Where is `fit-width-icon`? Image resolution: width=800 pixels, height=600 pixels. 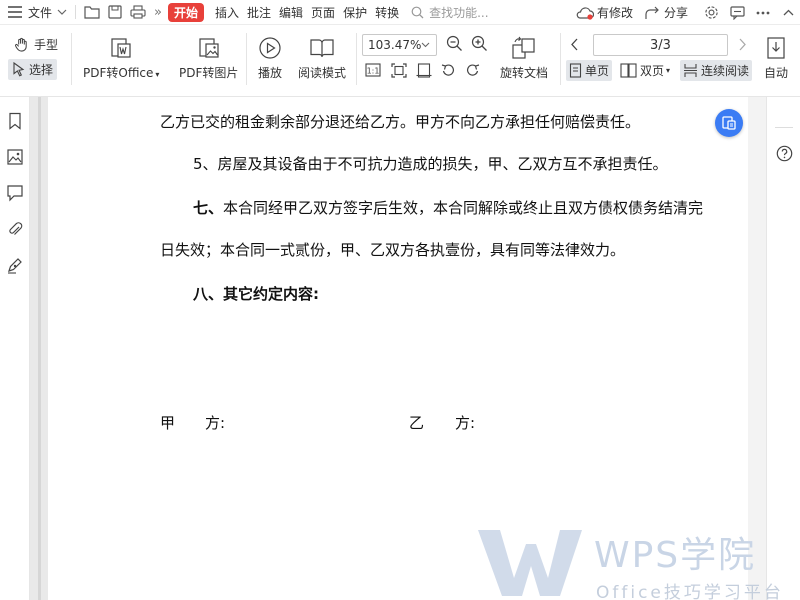
fit-width-icon is located at coordinates (424, 70).